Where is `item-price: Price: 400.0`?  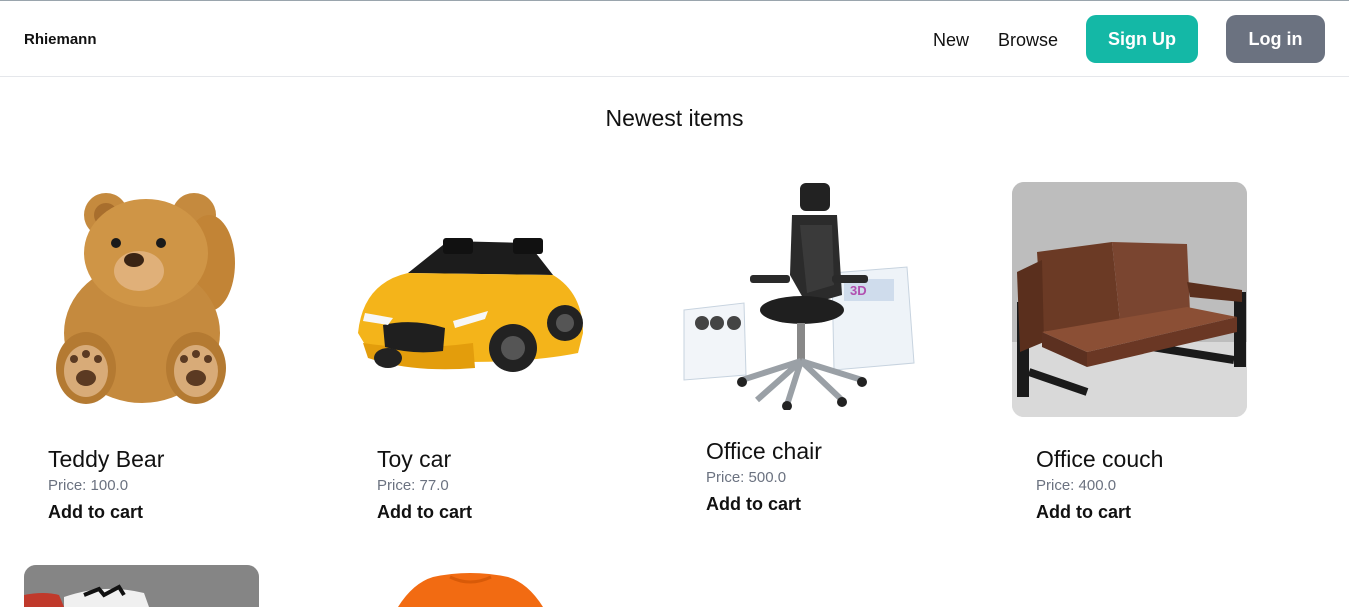 item-price: Price: 400.0 is located at coordinates (1076, 485).